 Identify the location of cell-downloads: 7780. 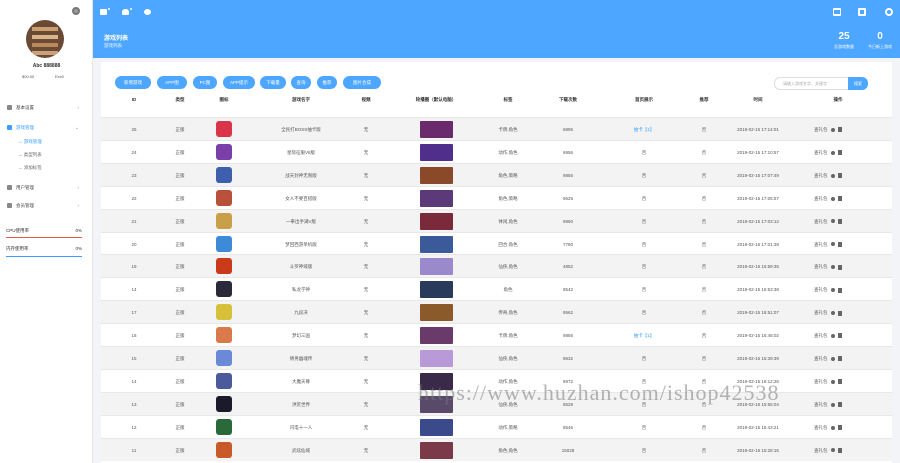
(567, 244).